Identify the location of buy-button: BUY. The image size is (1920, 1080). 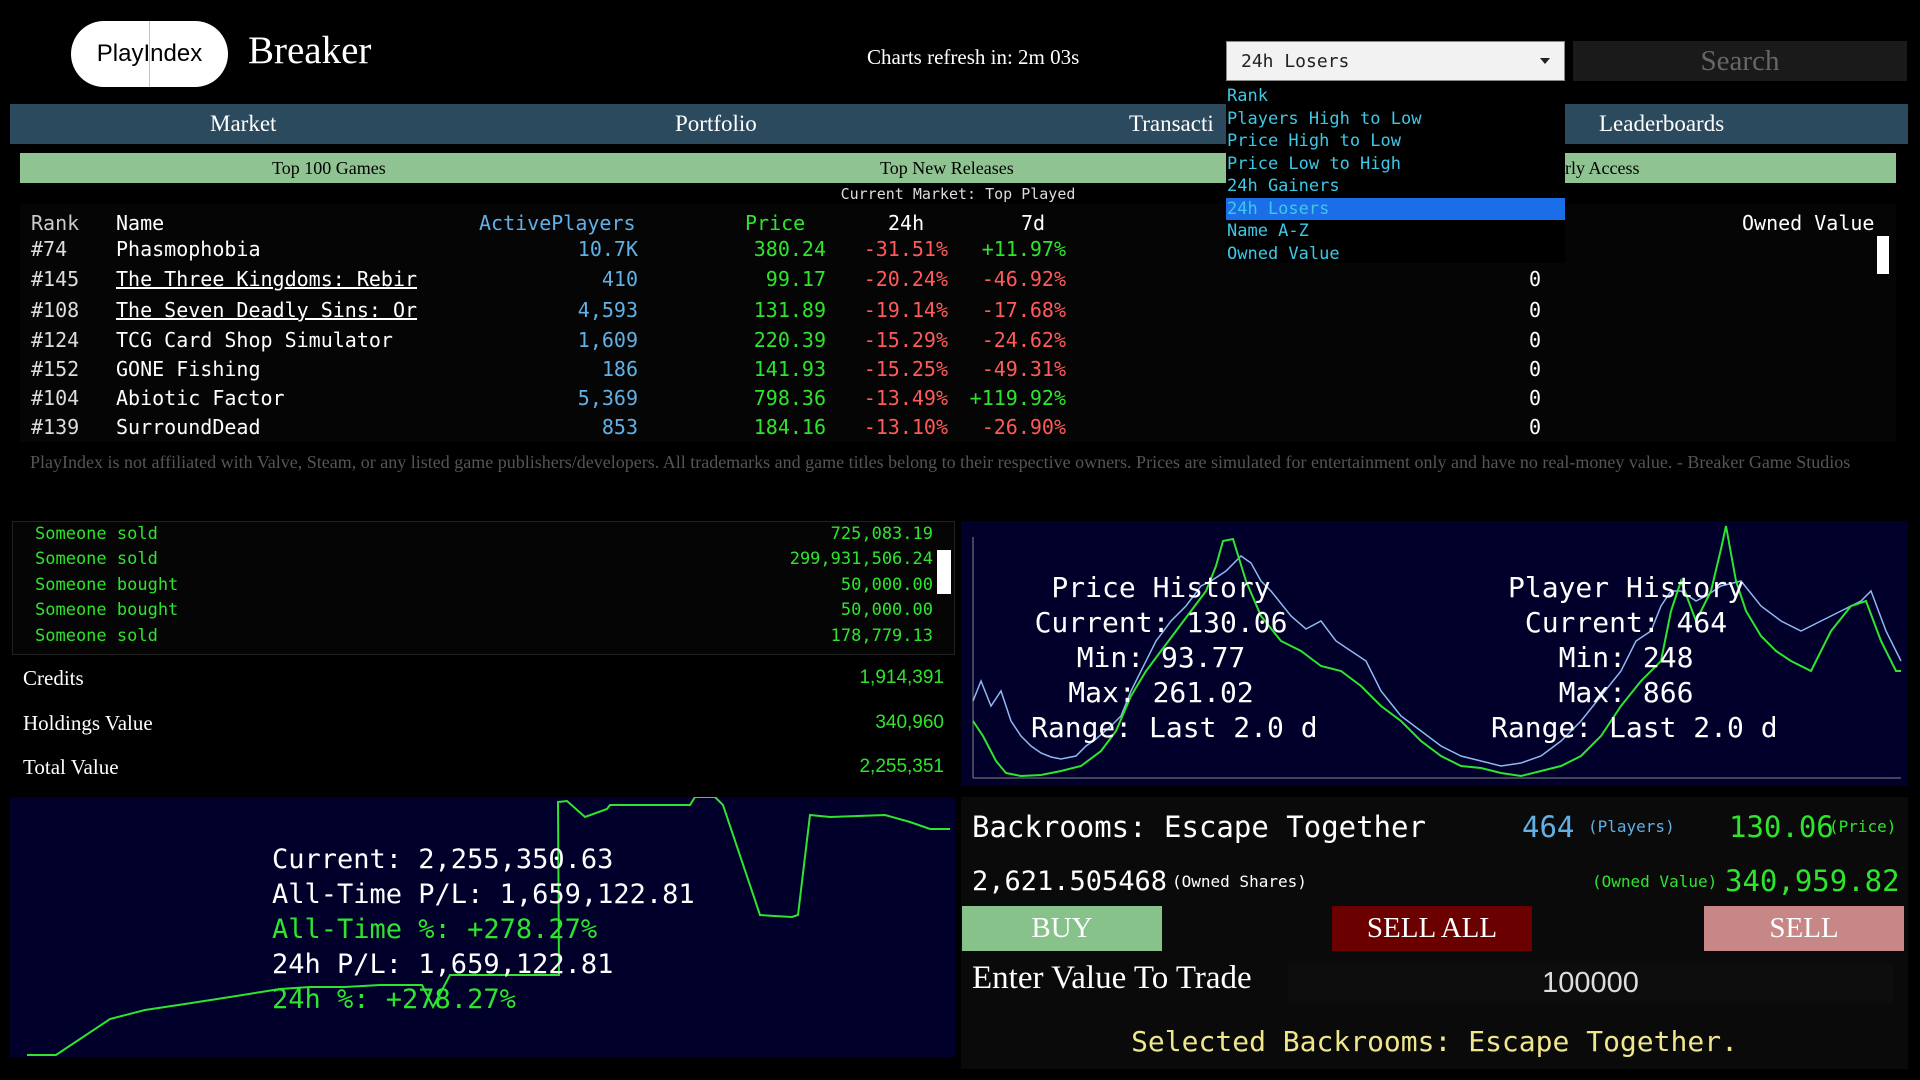
(1062, 928).